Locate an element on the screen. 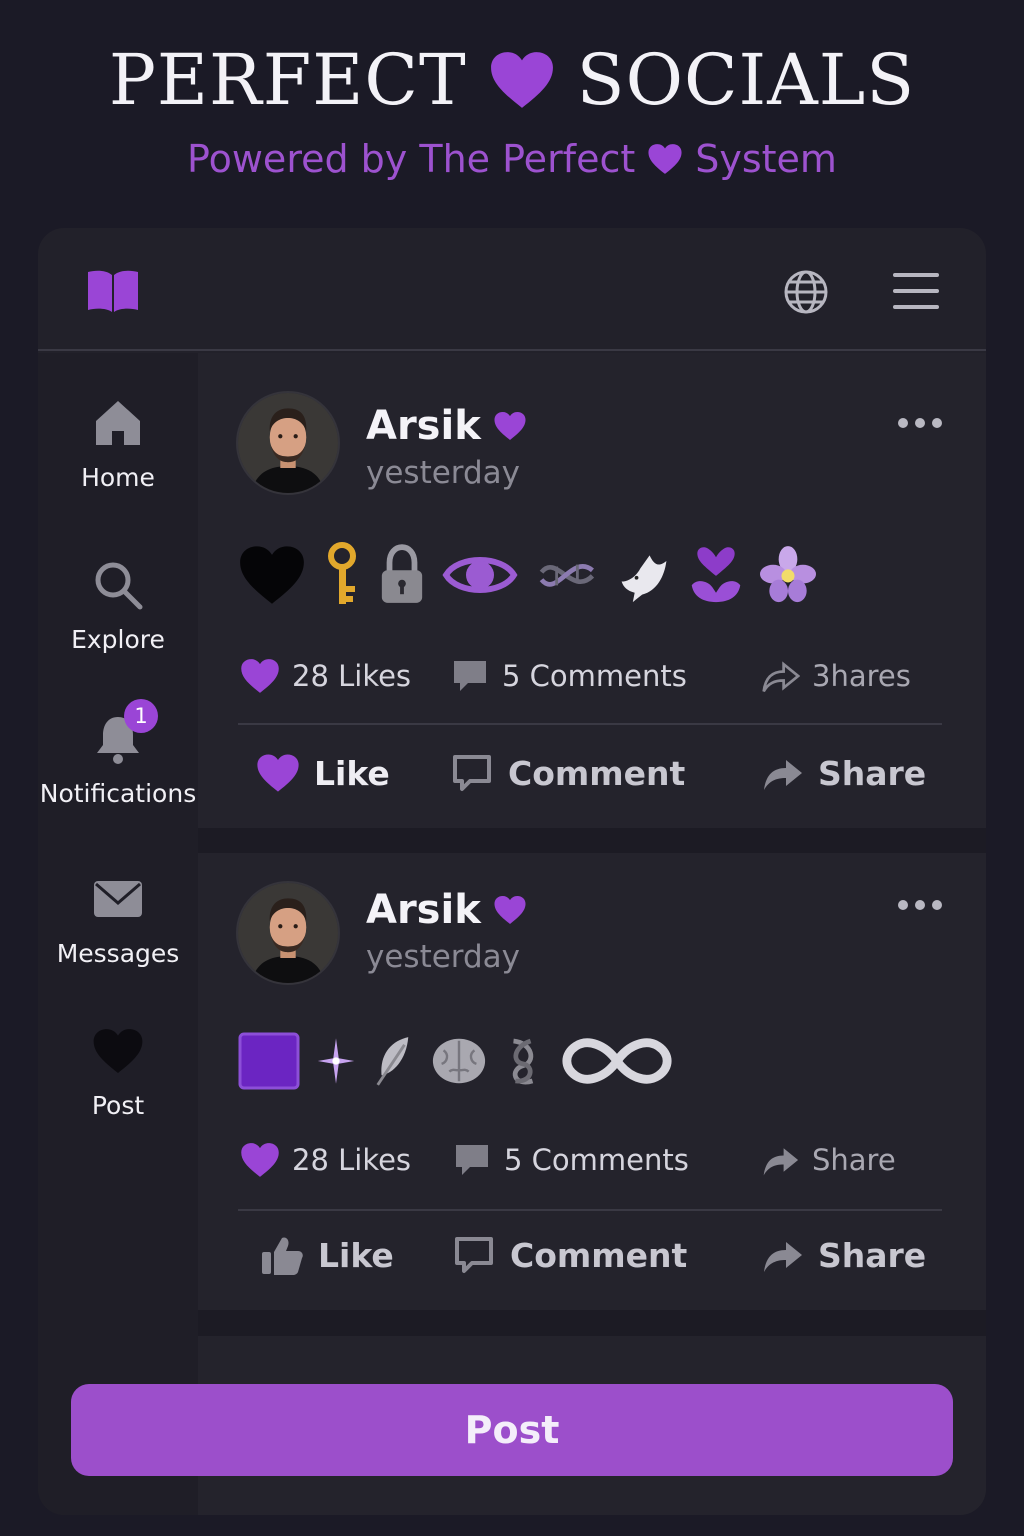 This screenshot has height=1536, width=1024. app-subtitle: Powered by The Perfect System is located at coordinates (512, 159).